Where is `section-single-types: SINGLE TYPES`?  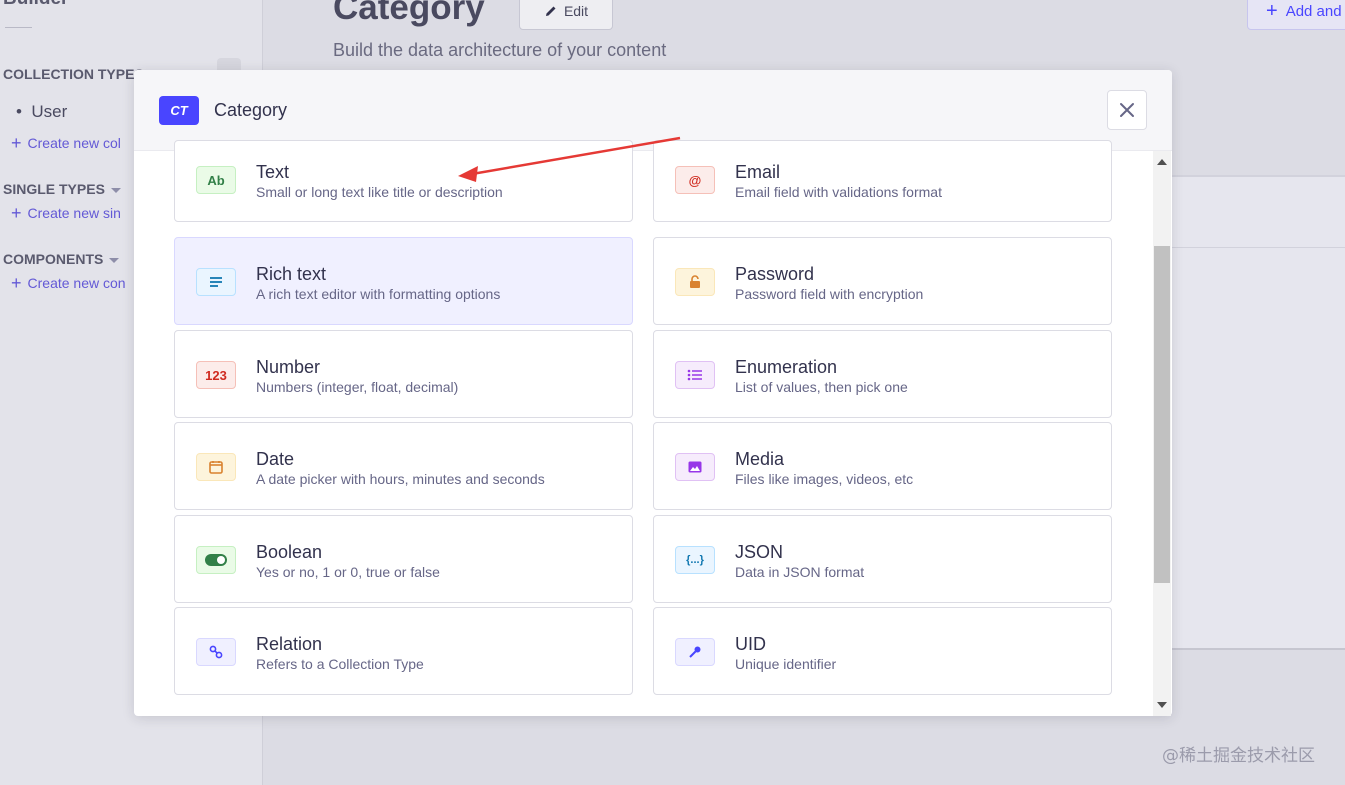 section-single-types: SINGLE TYPES is located at coordinates (62, 189).